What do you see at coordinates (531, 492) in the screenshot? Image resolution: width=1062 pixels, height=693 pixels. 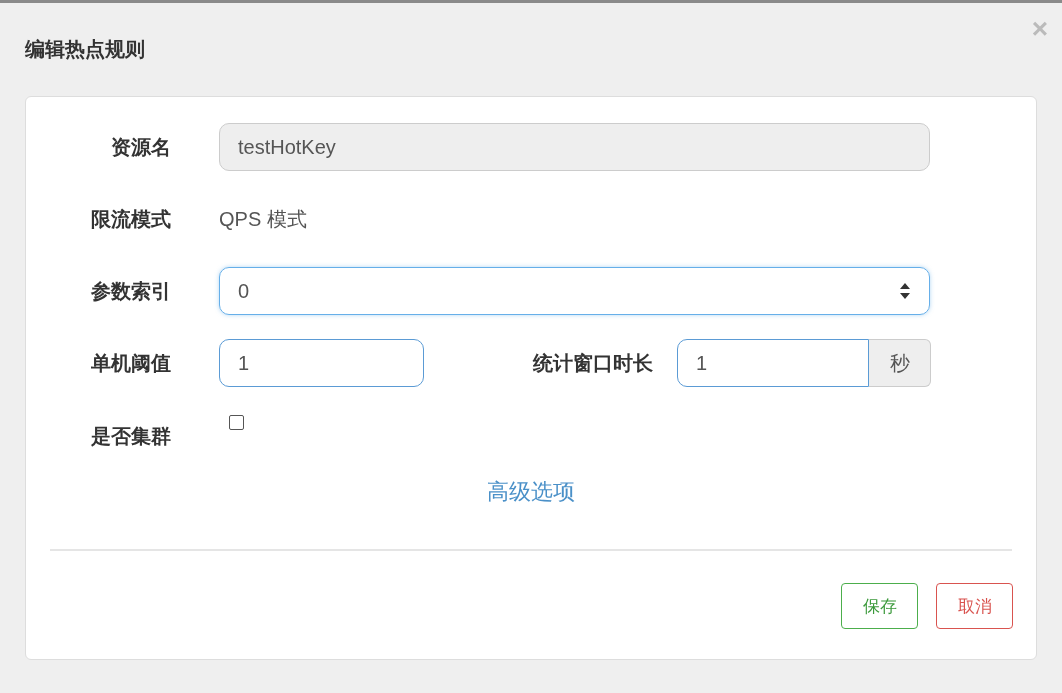 I see `advanced-options-link: 高级选项` at bounding box center [531, 492].